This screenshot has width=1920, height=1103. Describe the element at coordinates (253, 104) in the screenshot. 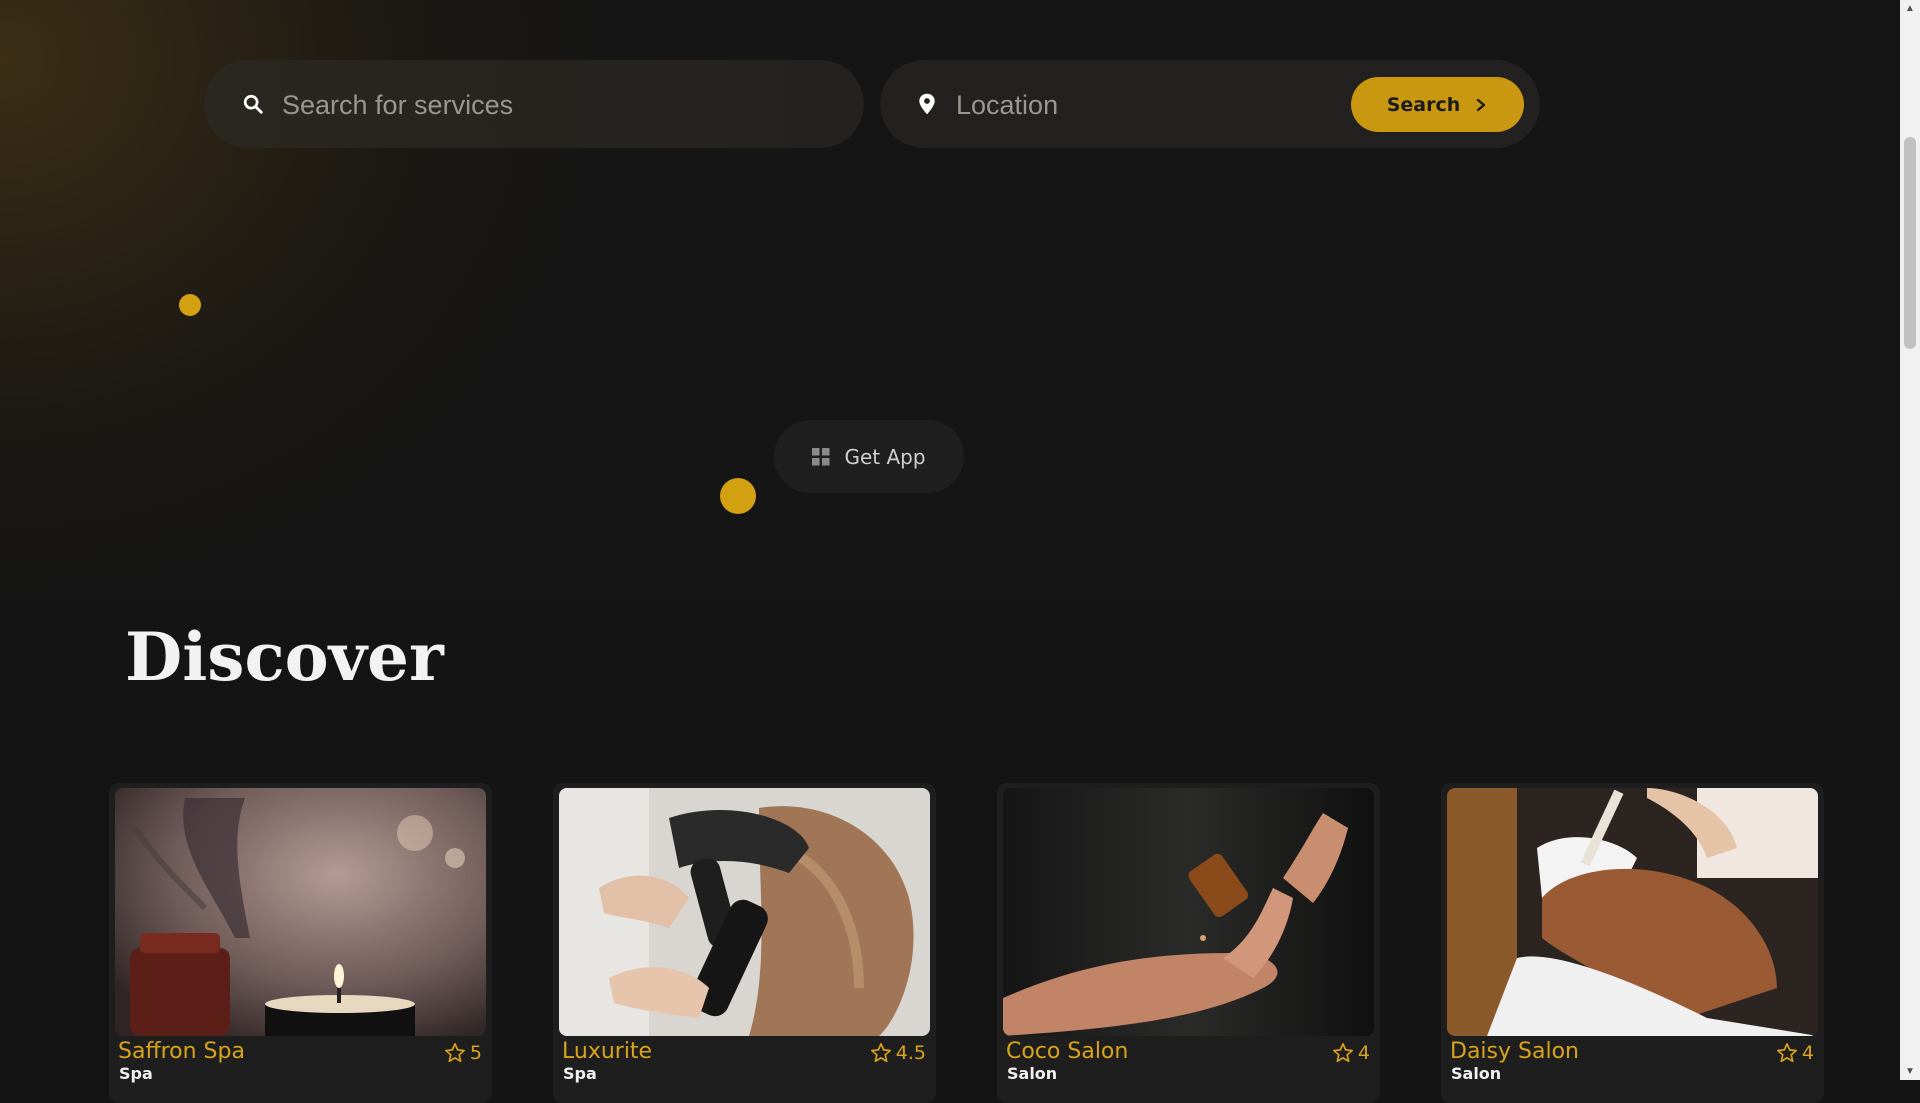

I see `search-icon` at that location.